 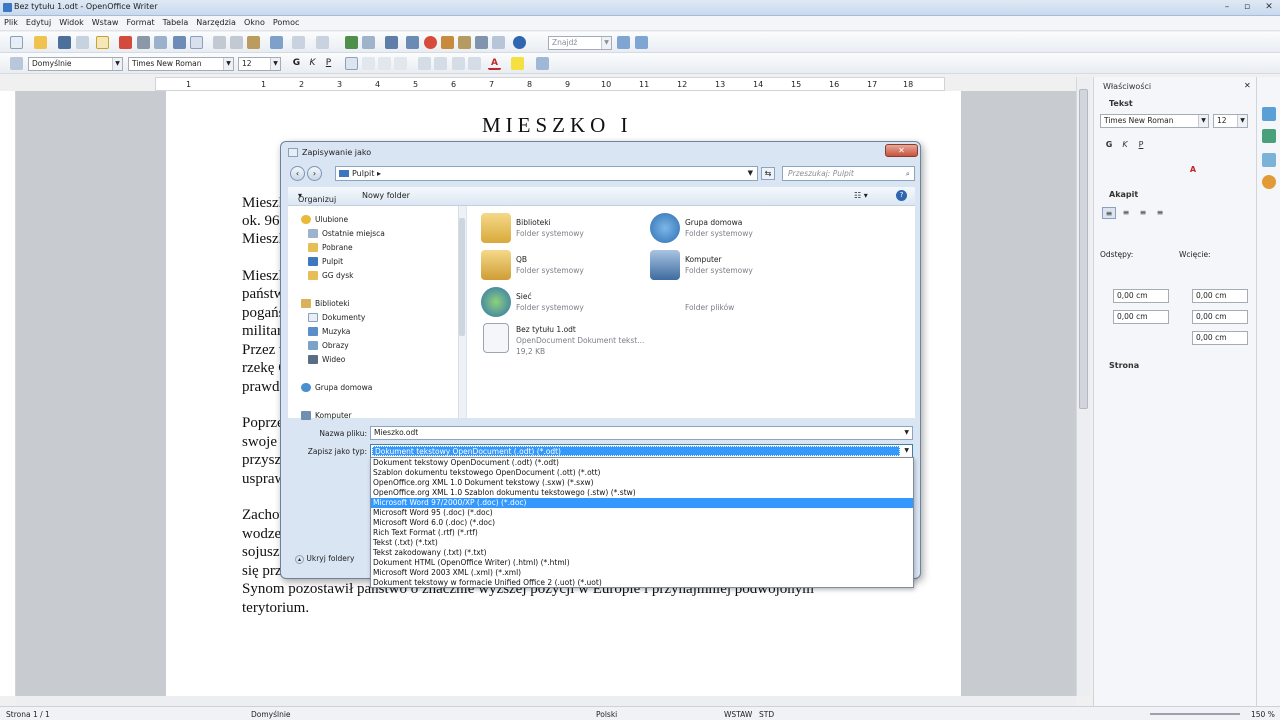 I want to click on refresh-icon: ⇆, so click(x=768, y=173).